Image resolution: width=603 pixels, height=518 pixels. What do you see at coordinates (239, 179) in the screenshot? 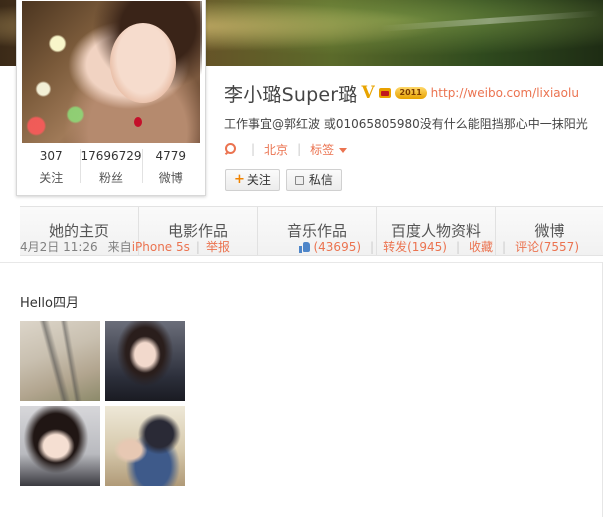
I see `plus-icon: +` at bounding box center [239, 179].